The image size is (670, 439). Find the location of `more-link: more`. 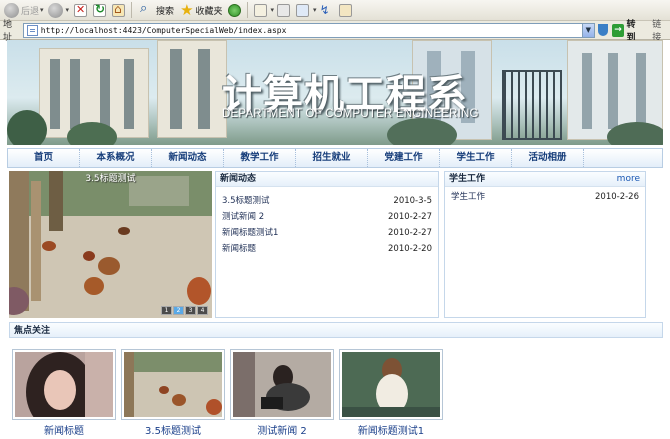

more-link: more is located at coordinates (628, 179).